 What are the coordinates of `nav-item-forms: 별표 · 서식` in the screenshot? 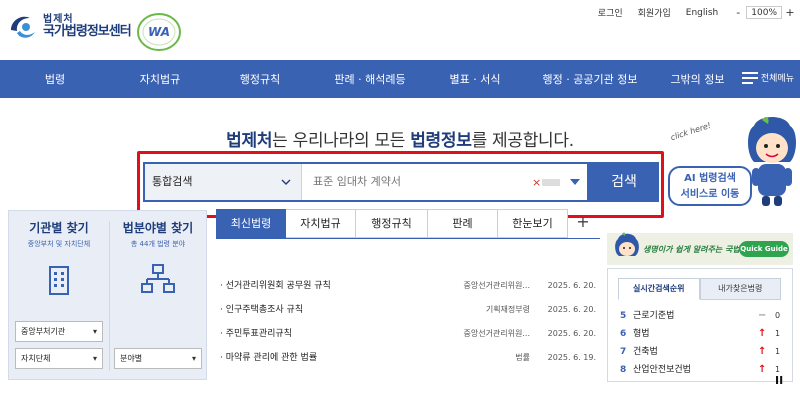 It's located at (475, 79).